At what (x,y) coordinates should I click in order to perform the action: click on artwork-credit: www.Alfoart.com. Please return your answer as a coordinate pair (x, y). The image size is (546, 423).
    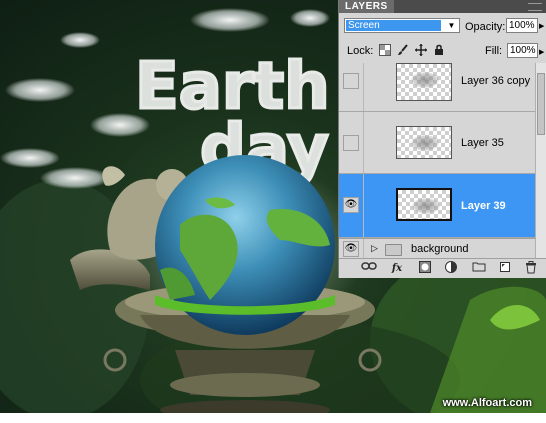
    Looking at the image, I should click on (487, 403).